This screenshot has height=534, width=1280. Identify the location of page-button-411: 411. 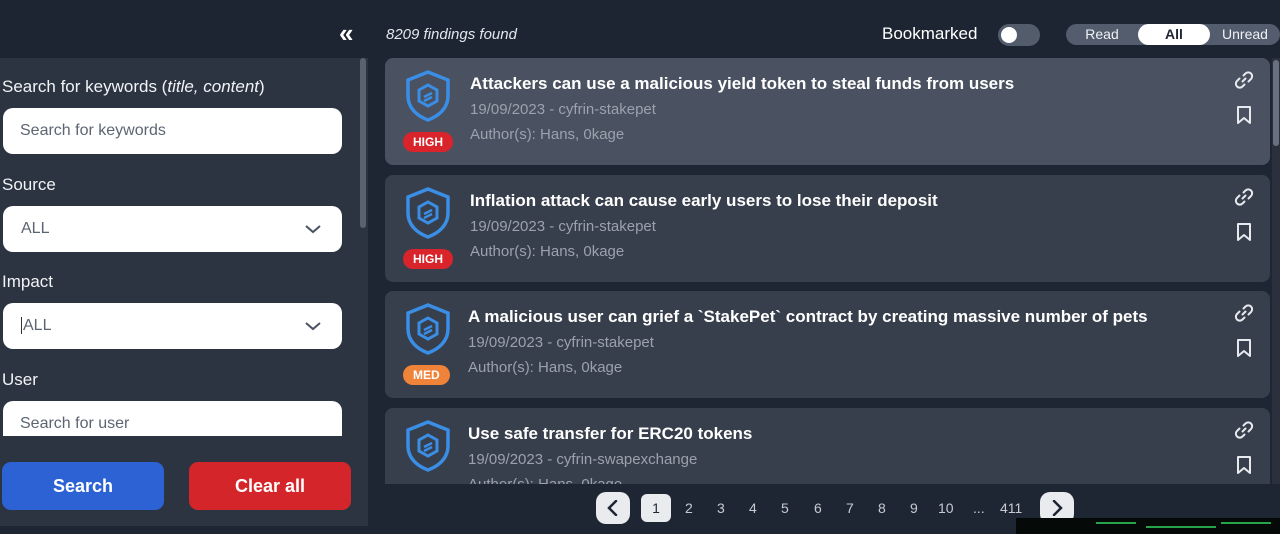
(1011, 508).